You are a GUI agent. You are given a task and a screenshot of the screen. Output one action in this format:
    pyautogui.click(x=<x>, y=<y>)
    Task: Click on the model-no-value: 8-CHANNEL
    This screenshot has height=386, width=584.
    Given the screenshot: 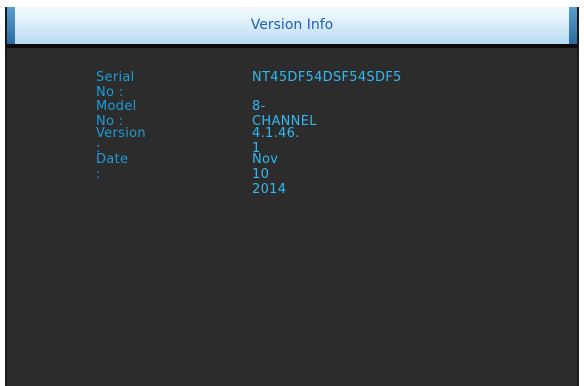 What is the action you would take?
    pyautogui.click(x=284, y=114)
    